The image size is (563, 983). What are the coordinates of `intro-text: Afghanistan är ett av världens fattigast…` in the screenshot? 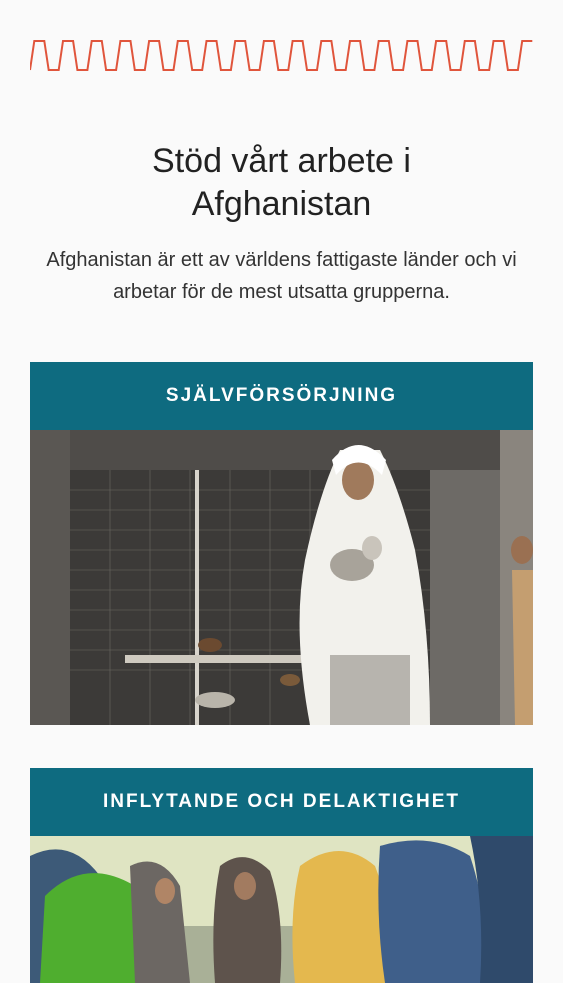 It's located at (281, 276).